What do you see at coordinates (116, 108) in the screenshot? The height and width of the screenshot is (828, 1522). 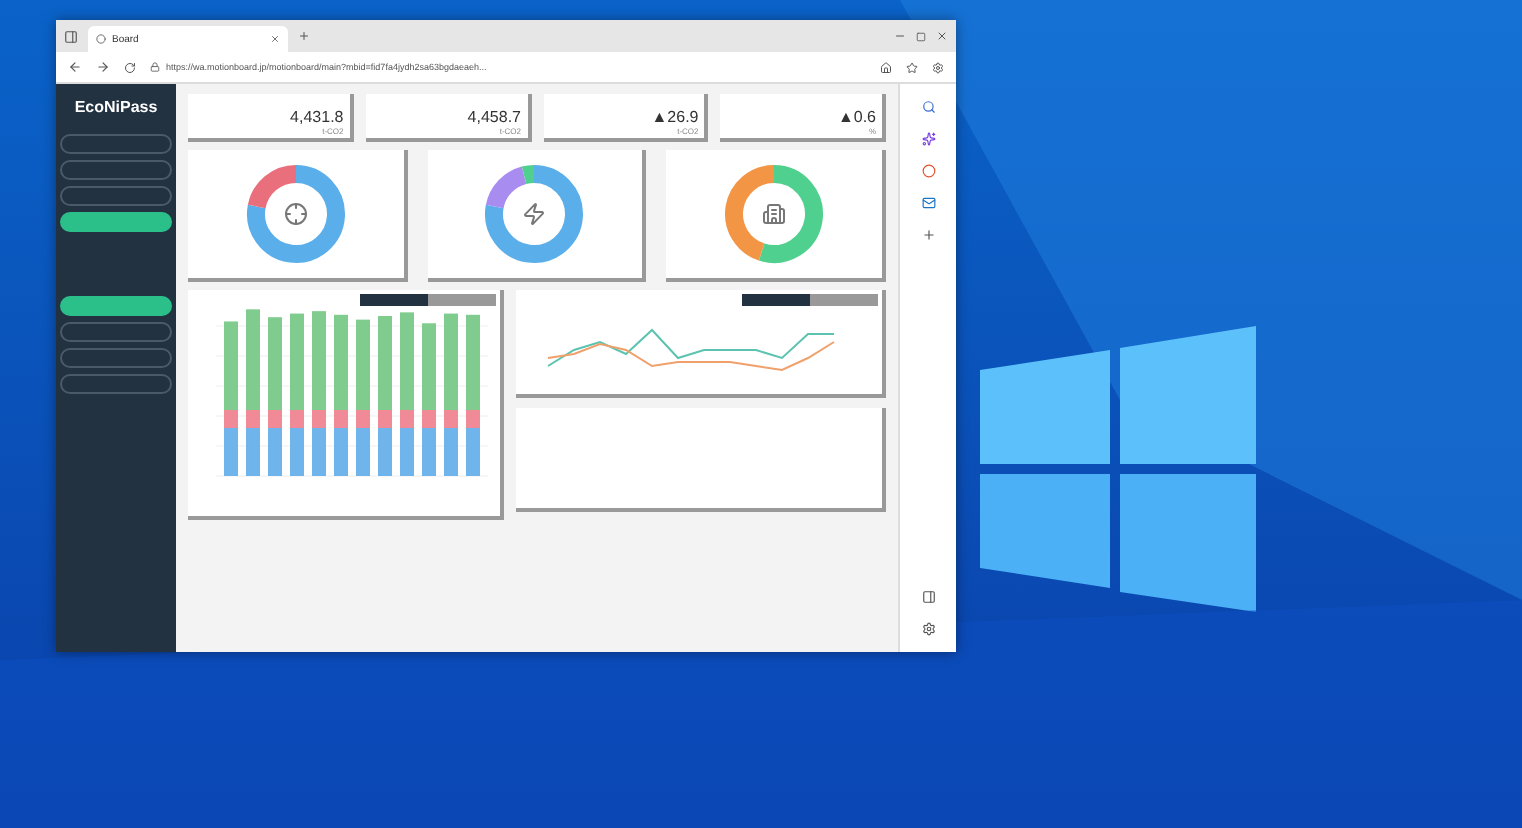 I see `app-logo: EcoNiPass` at bounding box center [116, 108].